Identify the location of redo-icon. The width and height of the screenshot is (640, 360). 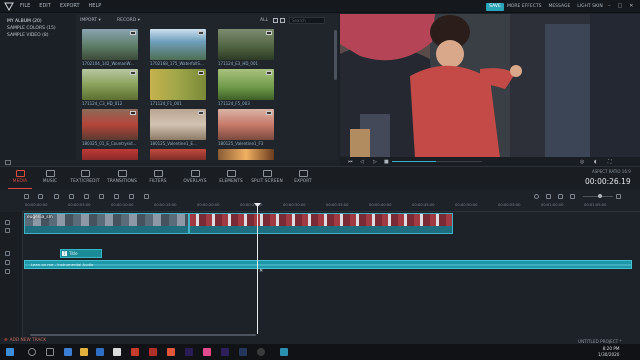
(40, 196).